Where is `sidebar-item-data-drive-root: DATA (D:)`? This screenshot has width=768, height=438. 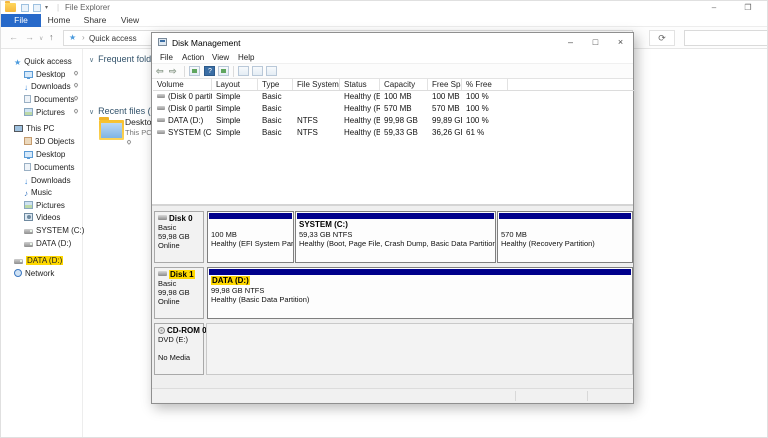
sidebar-item-data-drive-root: DATA (D:) is located at coordinates (42, 260).